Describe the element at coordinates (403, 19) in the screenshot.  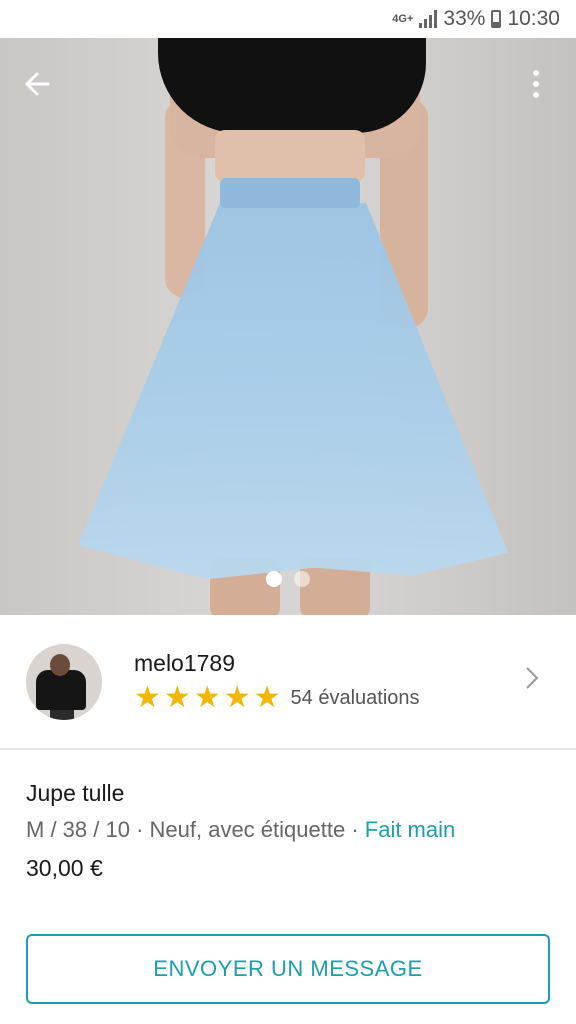
I see `network-indicator: 4G+` at that location.